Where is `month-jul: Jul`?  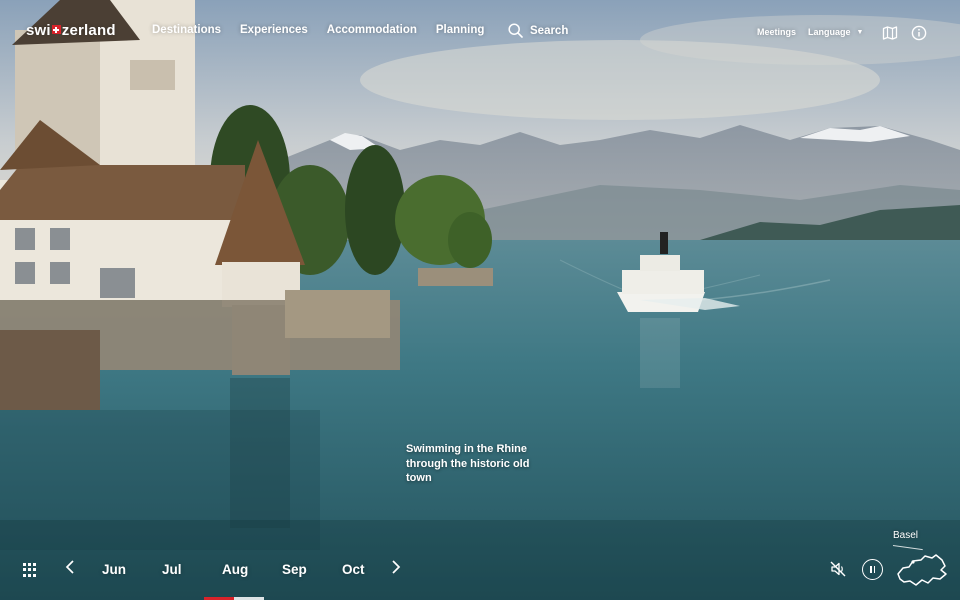
month-jul: Jul is located at coordinates (186, 569).